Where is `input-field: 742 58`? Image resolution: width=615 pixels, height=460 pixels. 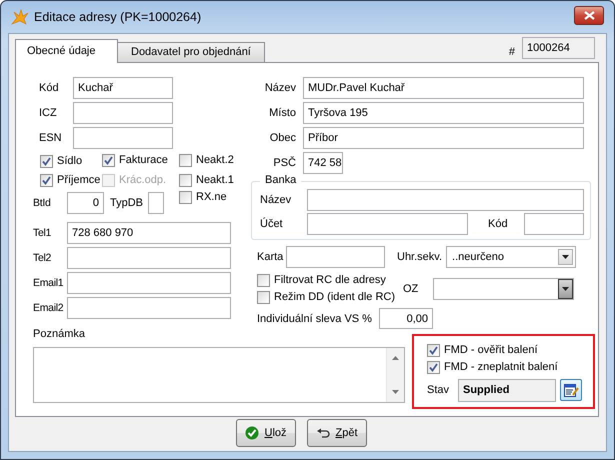
input-field: 742 58 is located at coordinates (323, 163).